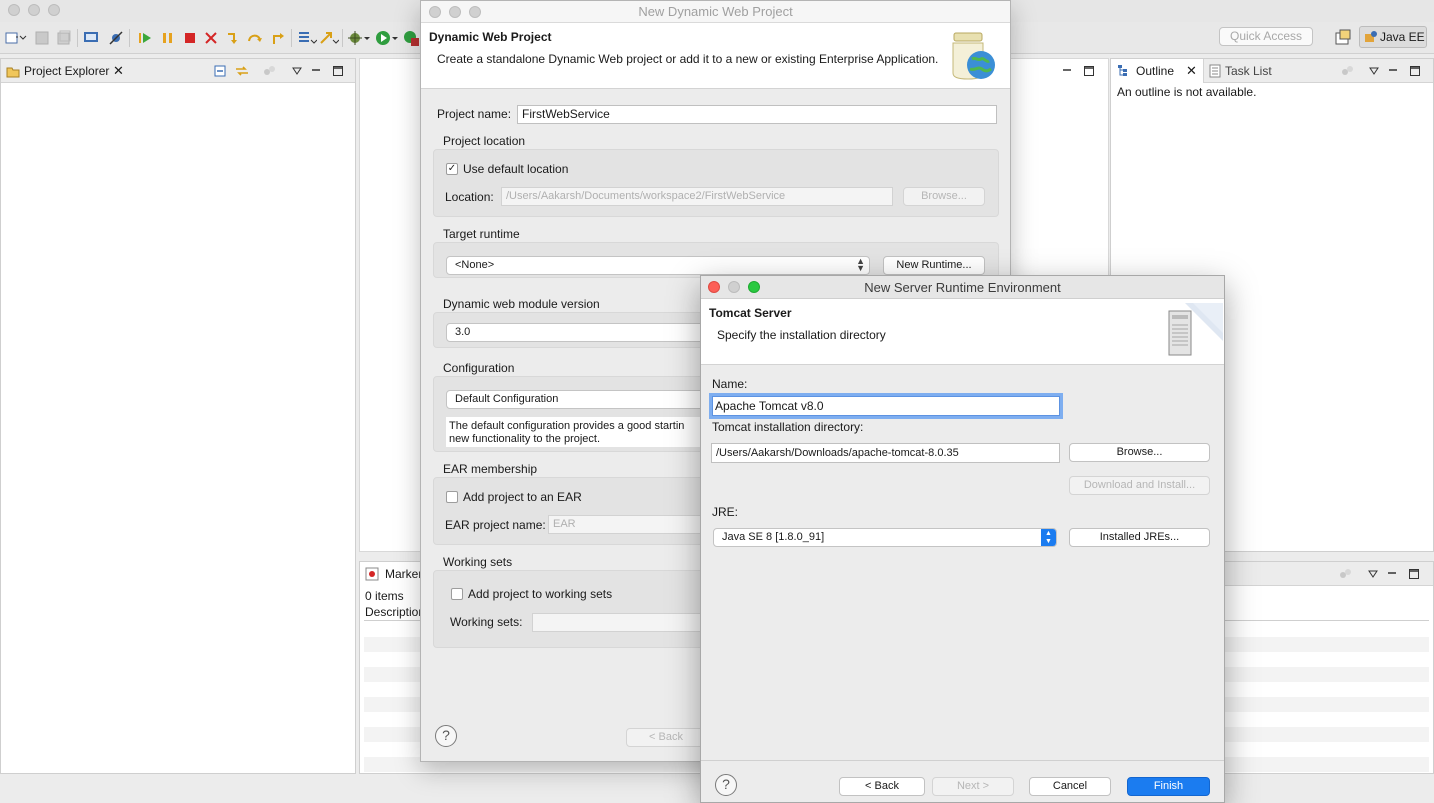 Image resolution: width=1434 pixels, height=803 pixels. I want to click on use-default-location-checkbox: ✓, so click(452, 169).